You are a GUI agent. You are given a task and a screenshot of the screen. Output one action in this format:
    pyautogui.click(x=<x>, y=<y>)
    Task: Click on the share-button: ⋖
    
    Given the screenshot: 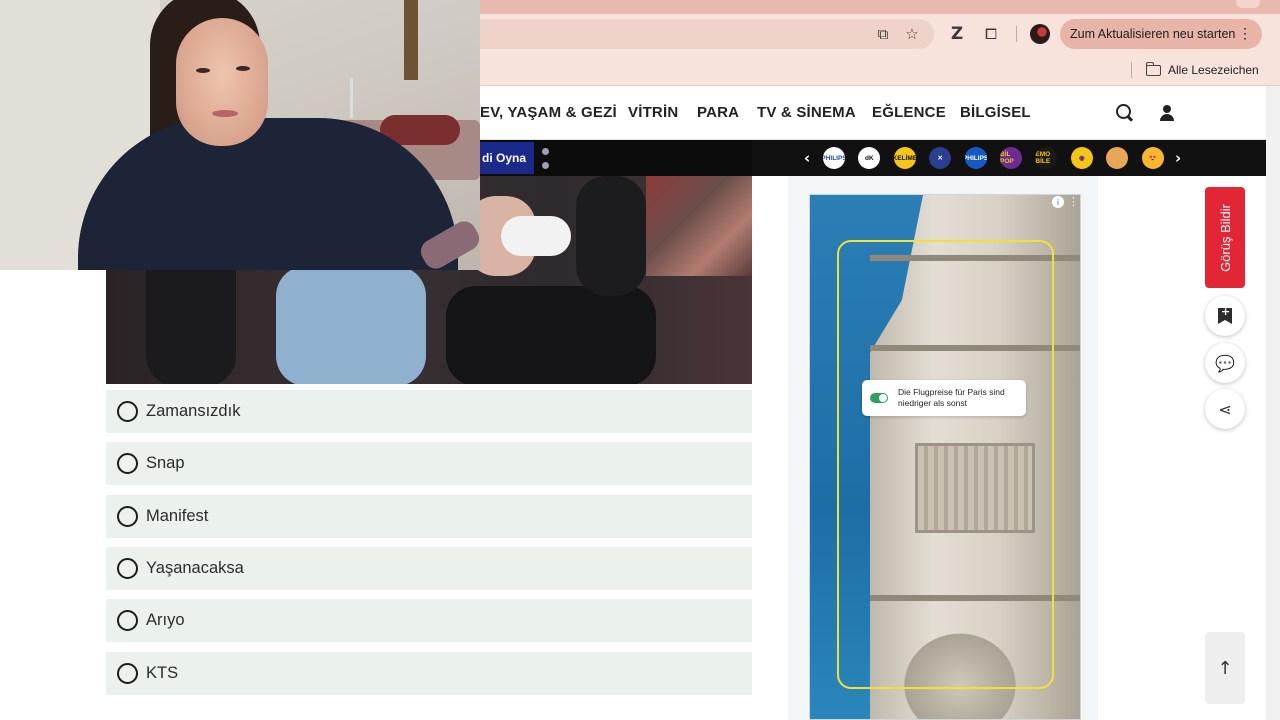 What is the action you would take?
    pyautogui.click(x=1225, y=409)
    